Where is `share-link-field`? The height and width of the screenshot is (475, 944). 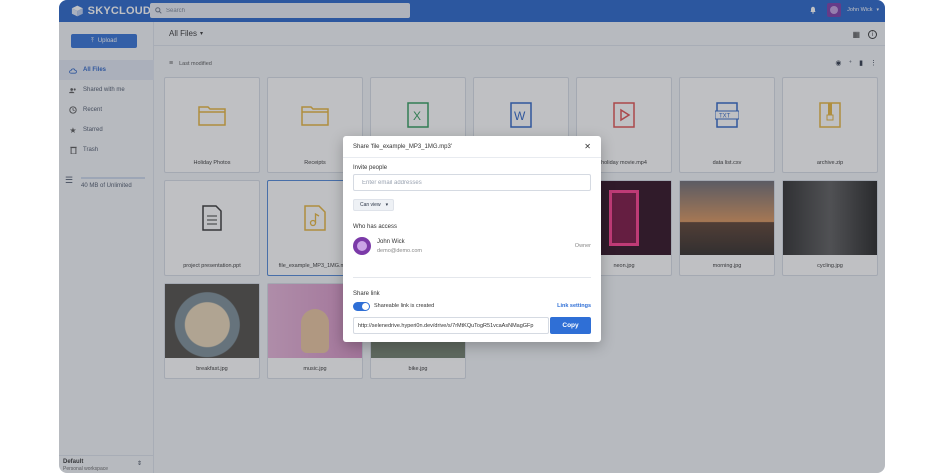
share-link-field is located at coordinates (451, 325).